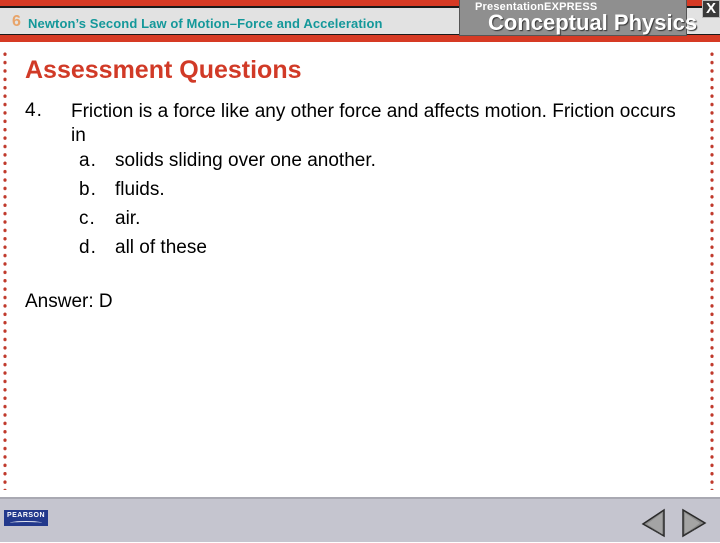 The image size is (720, 543). Describe the element at coordinates (279, 251) in the screenshot. I see `choice-item: d. all of these` at that location.